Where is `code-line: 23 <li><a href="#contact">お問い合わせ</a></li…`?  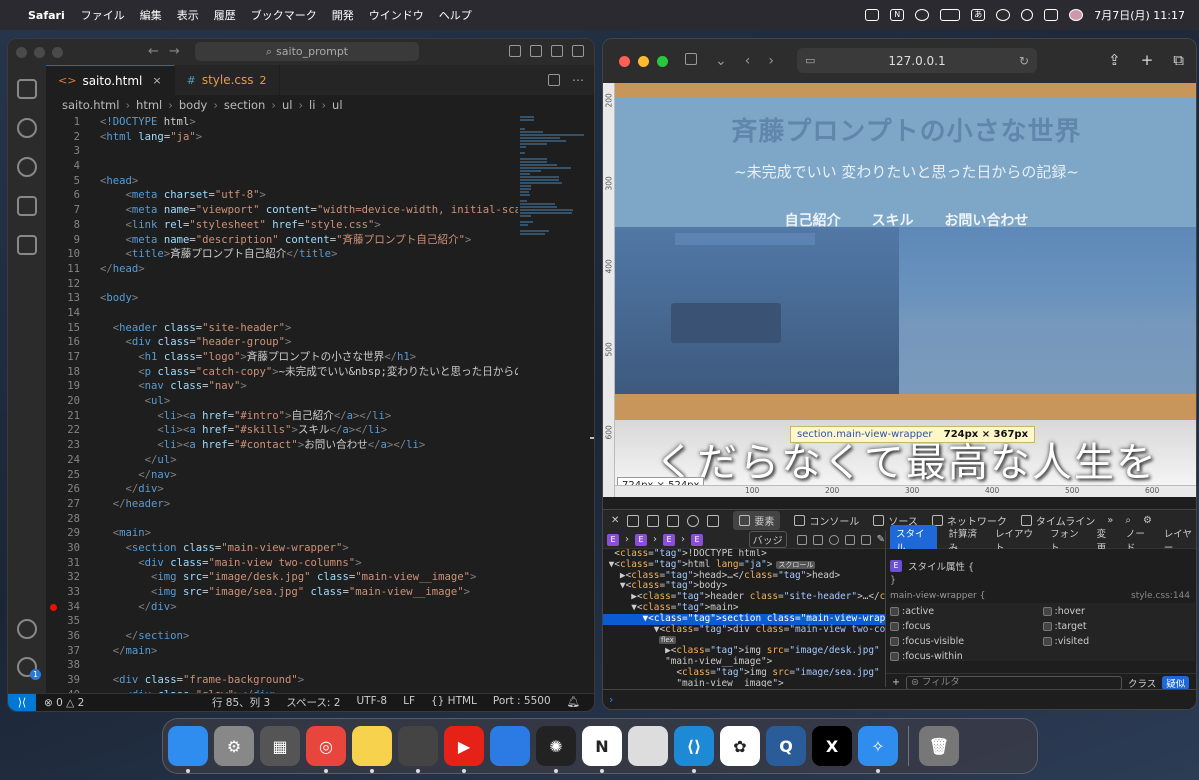
code-line: 23 <li><a href="#contact">お問い合わせ</a></li… is located at coordinates (282, 445).